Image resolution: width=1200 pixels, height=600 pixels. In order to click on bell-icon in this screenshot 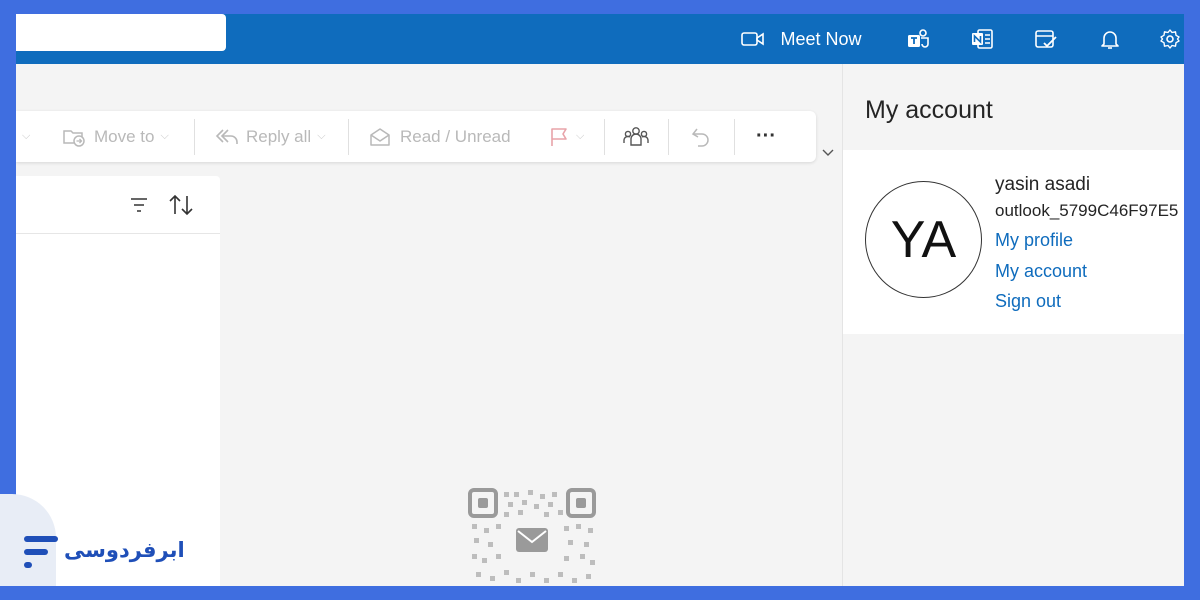, I will do `click(1110, 40)`.